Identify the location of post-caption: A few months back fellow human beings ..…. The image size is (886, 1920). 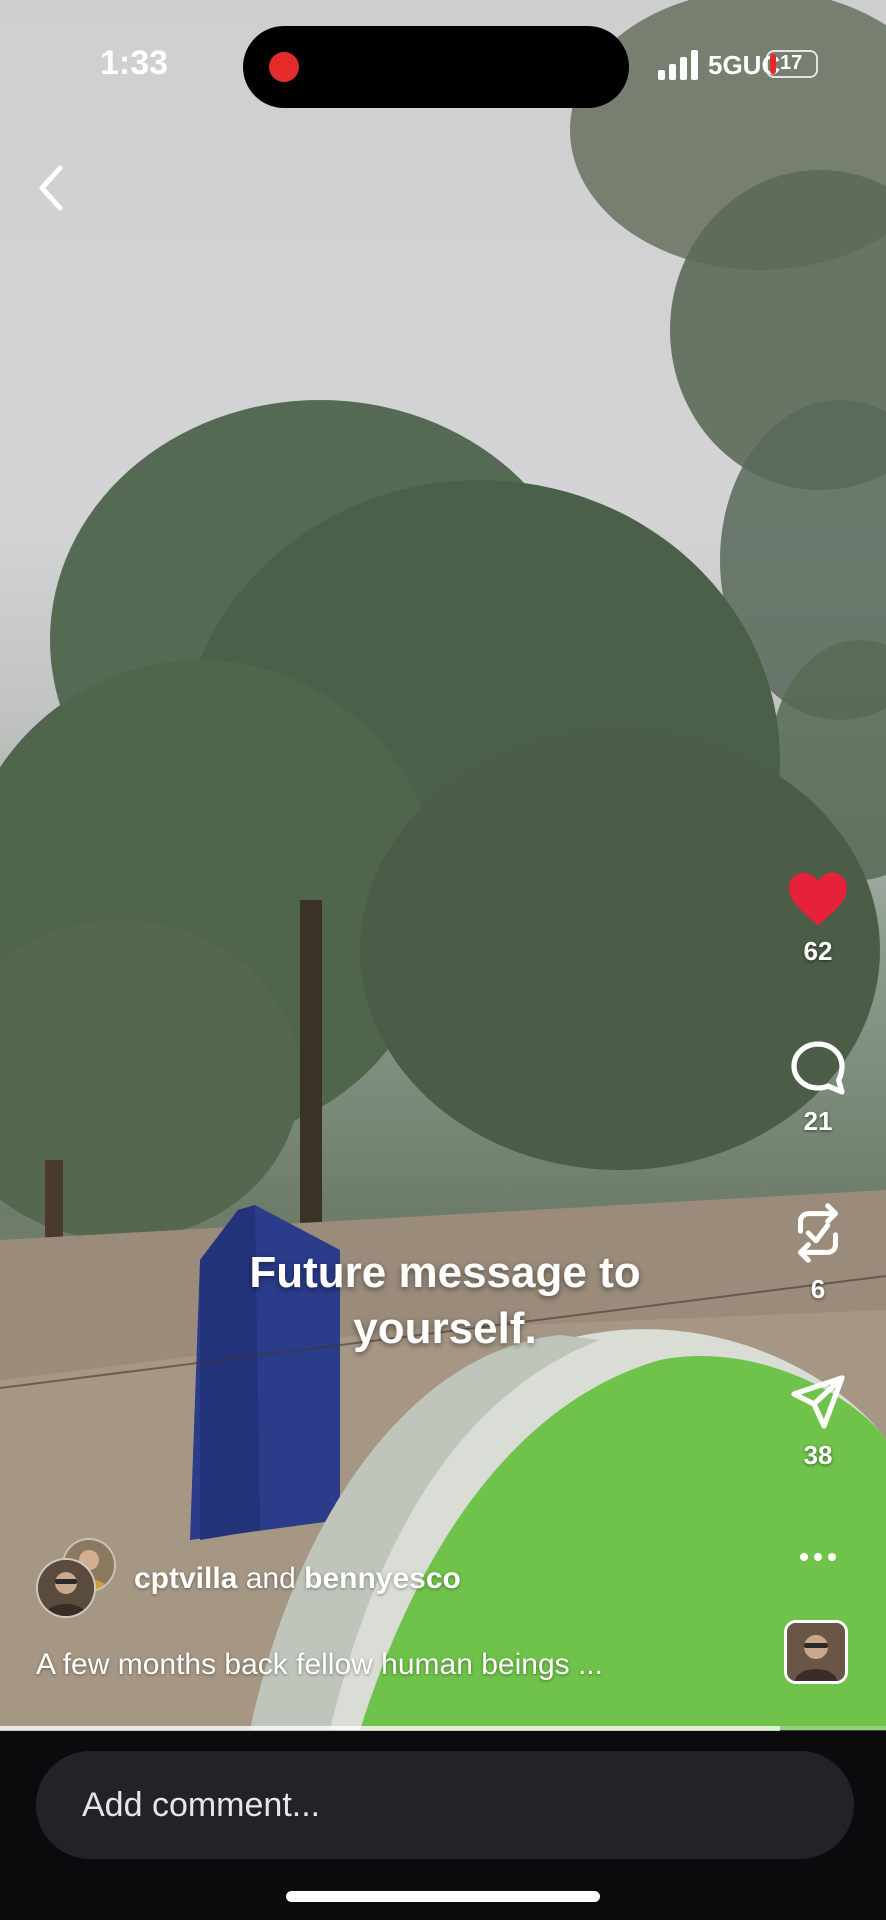
(319, 1665).